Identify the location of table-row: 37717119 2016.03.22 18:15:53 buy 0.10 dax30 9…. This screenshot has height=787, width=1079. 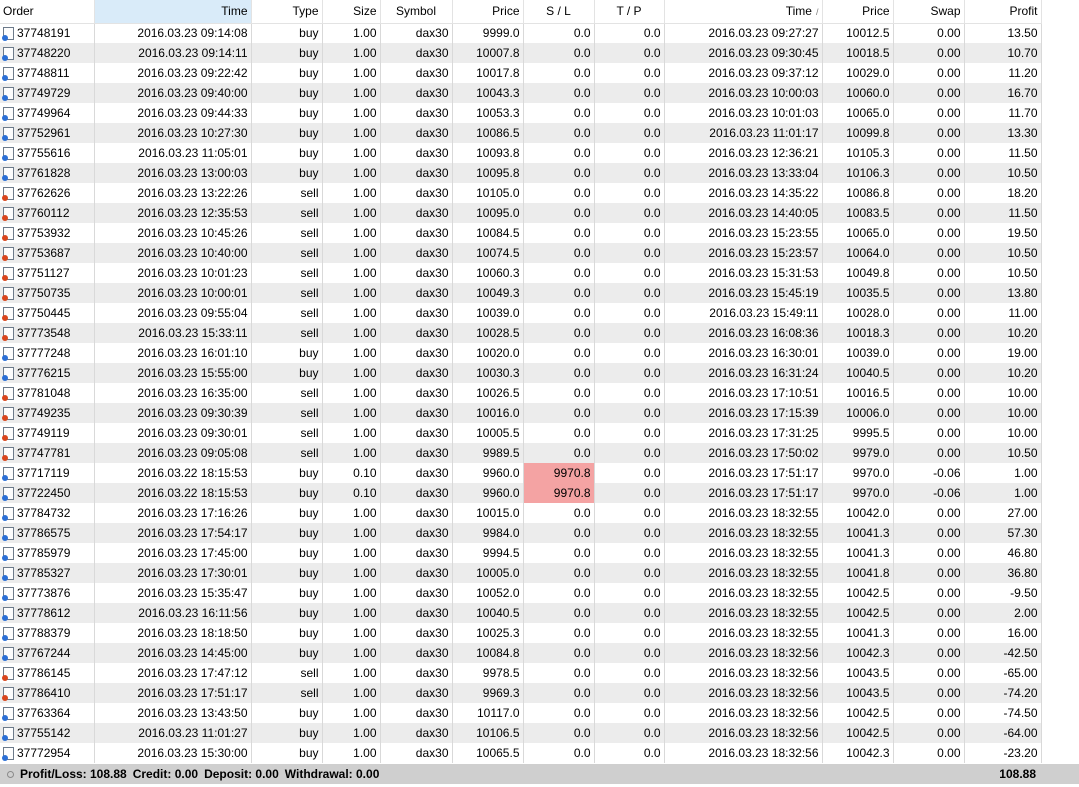
(521, 473).